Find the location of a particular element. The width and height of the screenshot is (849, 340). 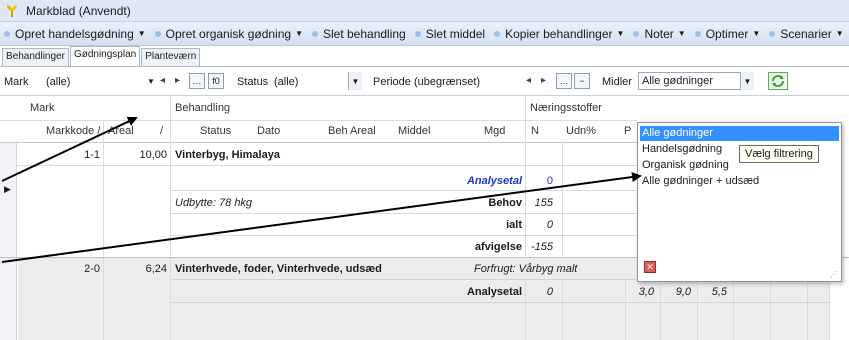

toolbar-item-label: Scenarier is located at coordinates (806, 33).